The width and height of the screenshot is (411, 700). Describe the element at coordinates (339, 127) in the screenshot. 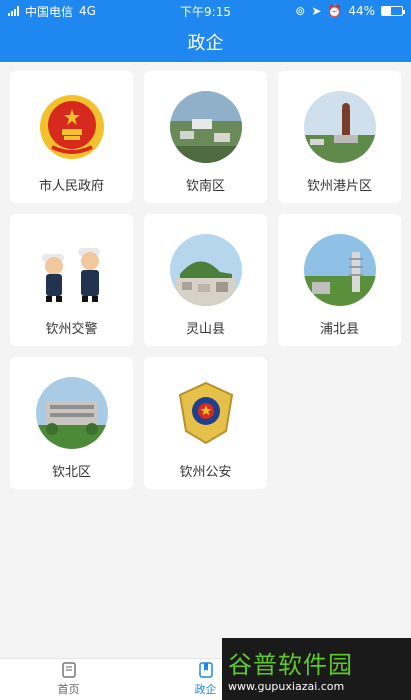

I see `statue-photo` at that location.